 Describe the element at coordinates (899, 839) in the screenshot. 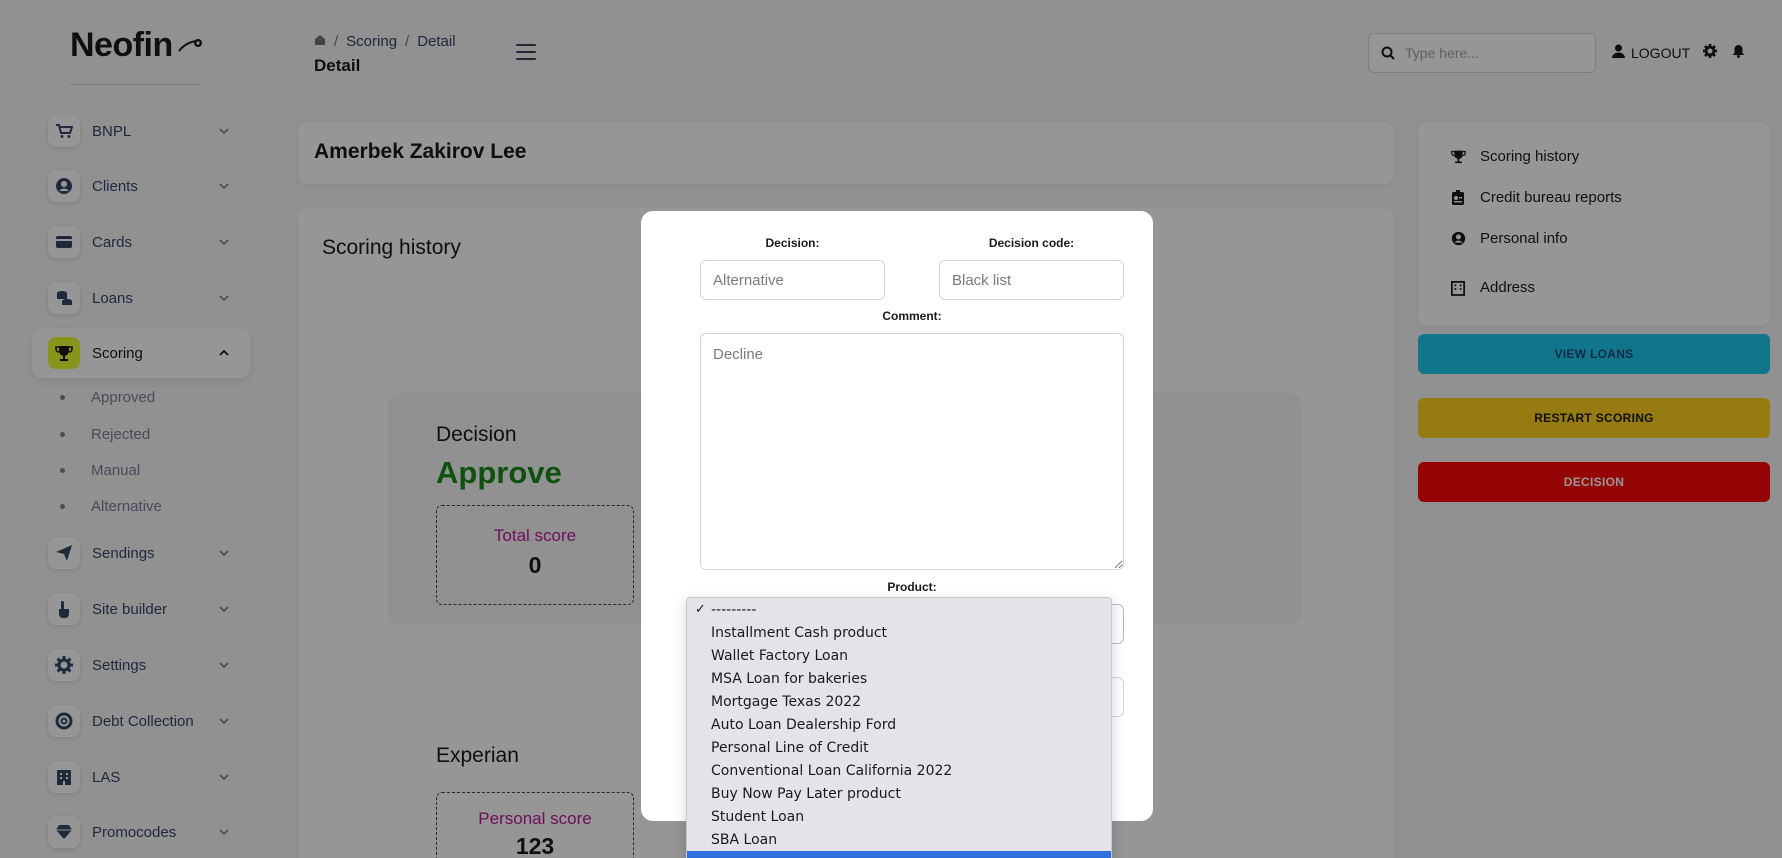

I see `product-option: SBA Loan` at that location.